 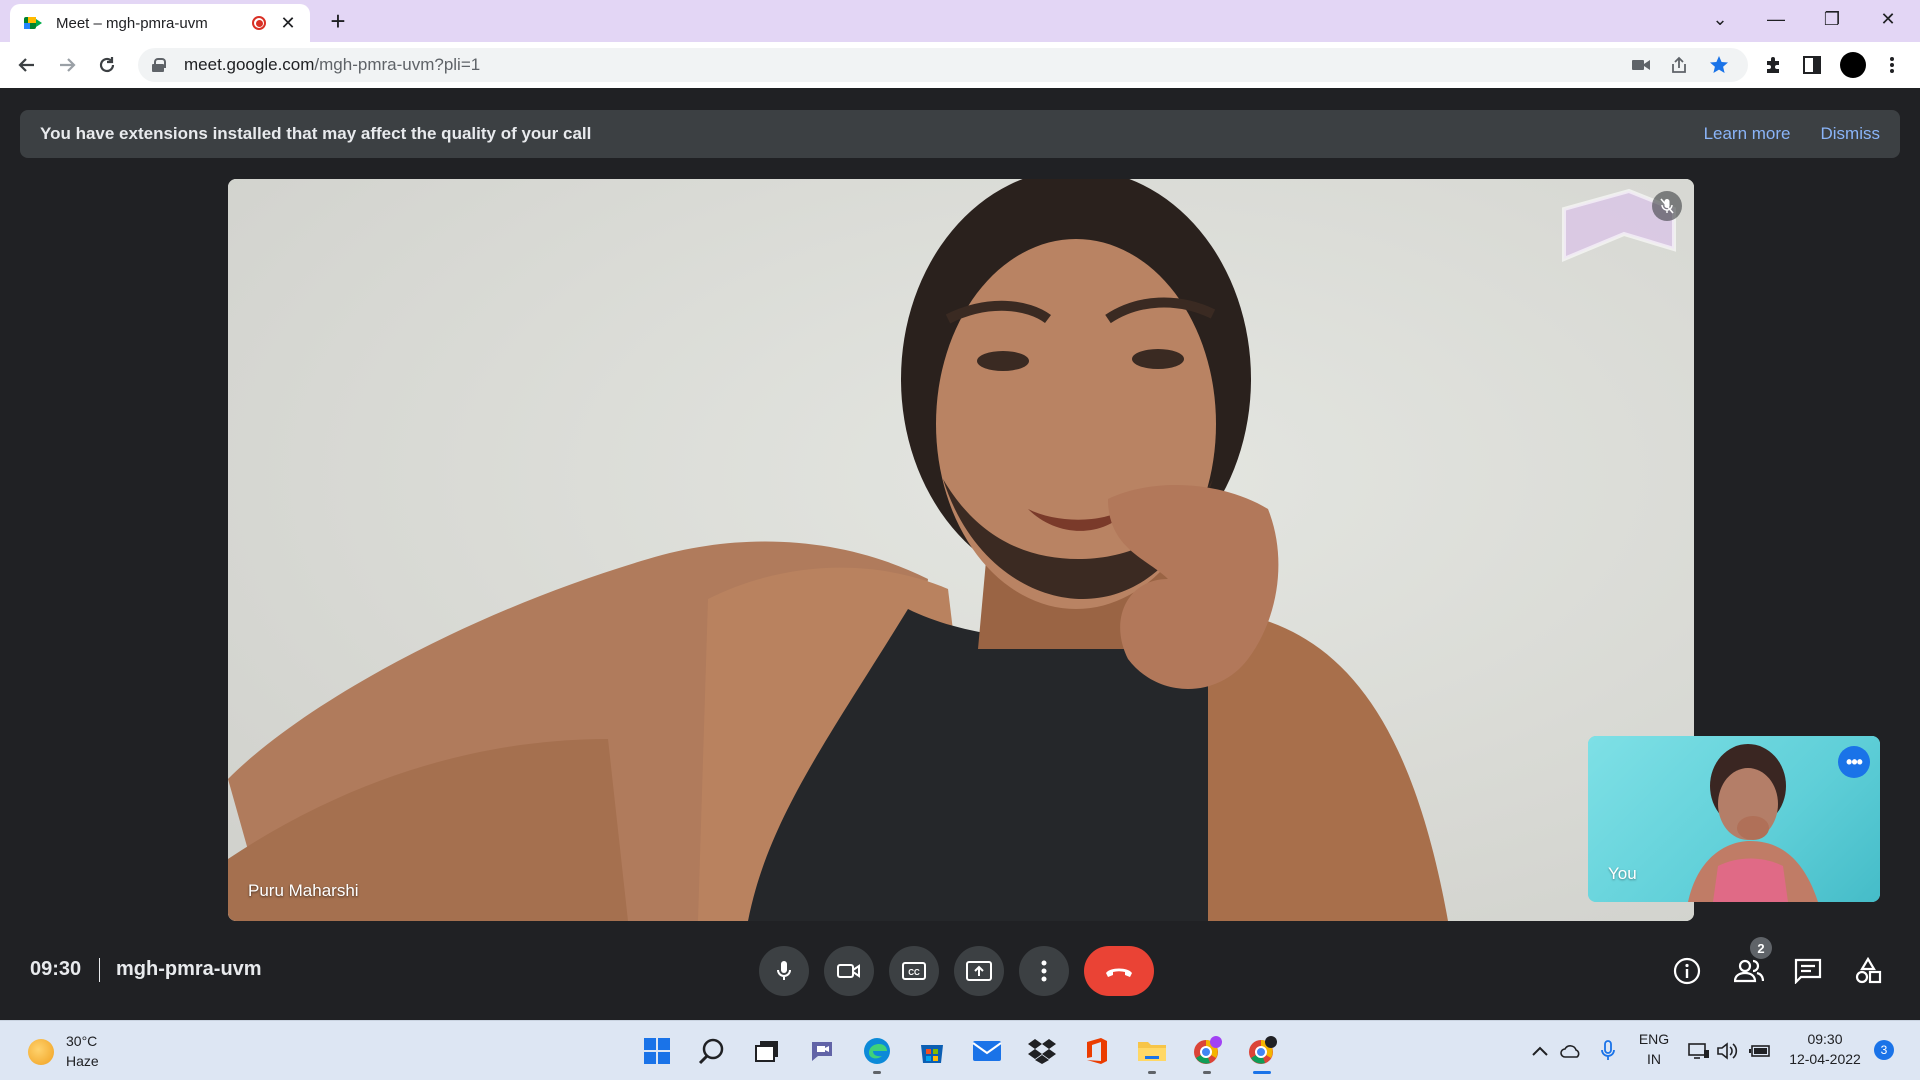 What do you see at coordinates (34, 23) in the screenshot?
I see `google-meet-icon` at bounding box center [34, 23].